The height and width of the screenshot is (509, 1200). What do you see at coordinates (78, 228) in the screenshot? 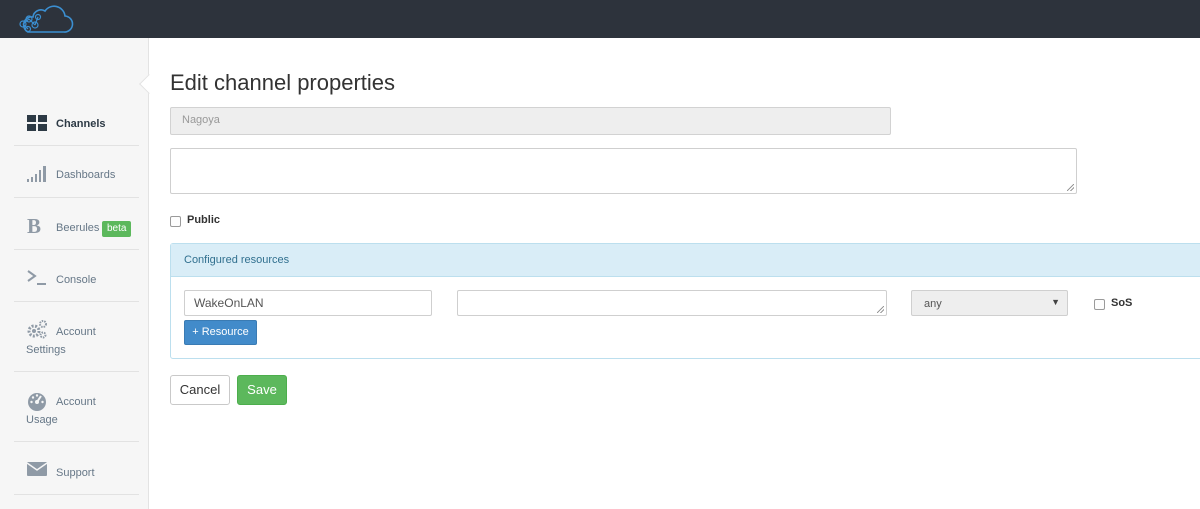
I see `sidebar-item-label: Beerules` at bounding box center [78, 228].